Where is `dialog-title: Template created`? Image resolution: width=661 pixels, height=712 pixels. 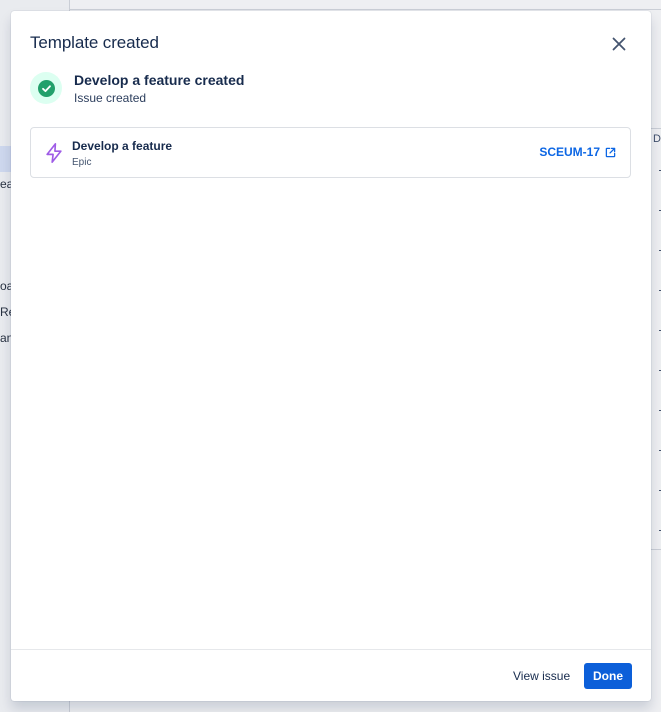
dialog-title: Template created is located at coordinates (94, 42).